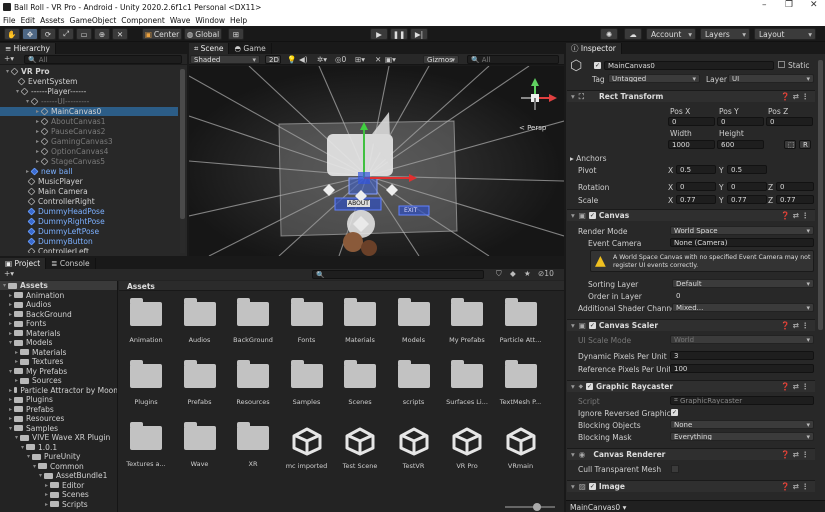 Image resolution: width=825 pixels, height=512 pixels. I want to click on height-field: 600, so click(740, 144).